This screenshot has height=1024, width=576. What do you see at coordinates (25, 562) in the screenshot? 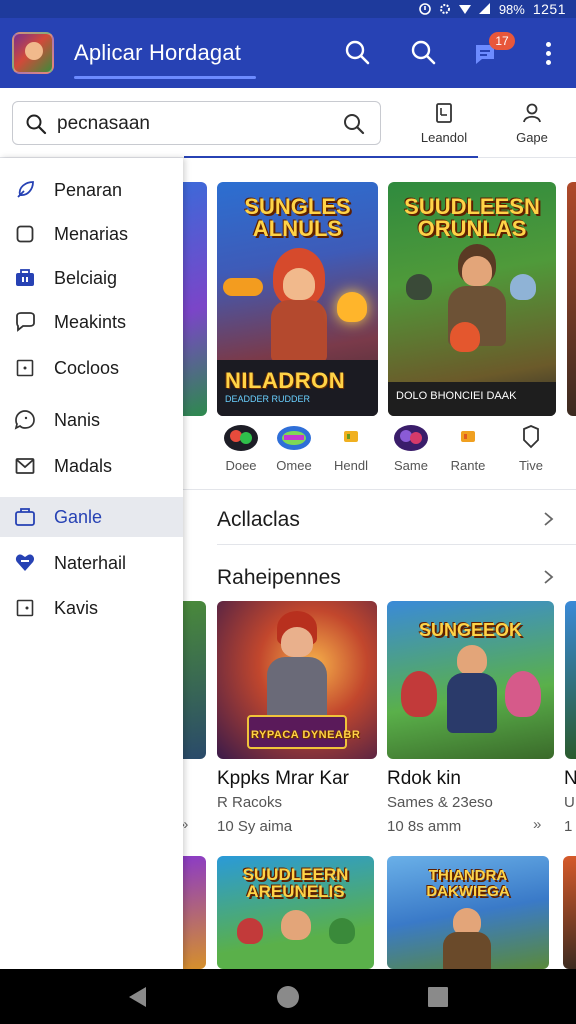
I see `heart-icon` at bounding box center [25, 562].